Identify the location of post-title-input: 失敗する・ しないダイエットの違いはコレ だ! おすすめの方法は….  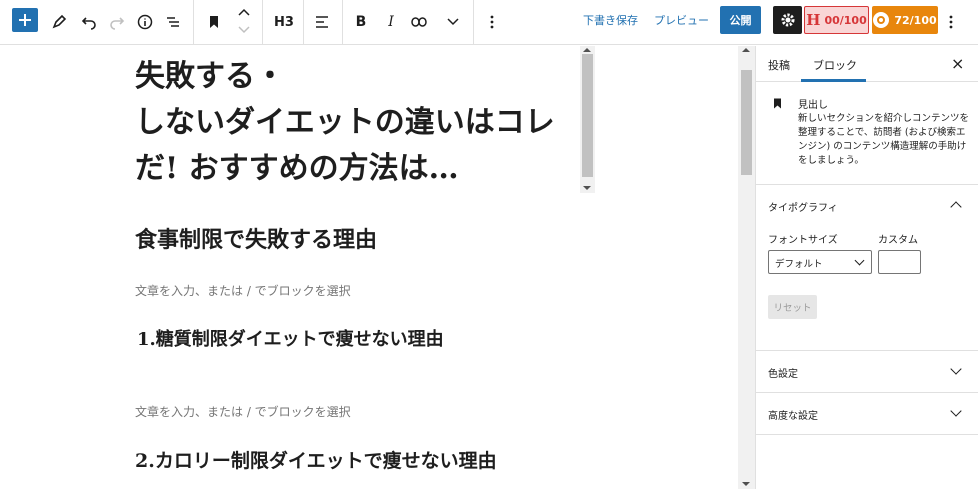
(357, 123).